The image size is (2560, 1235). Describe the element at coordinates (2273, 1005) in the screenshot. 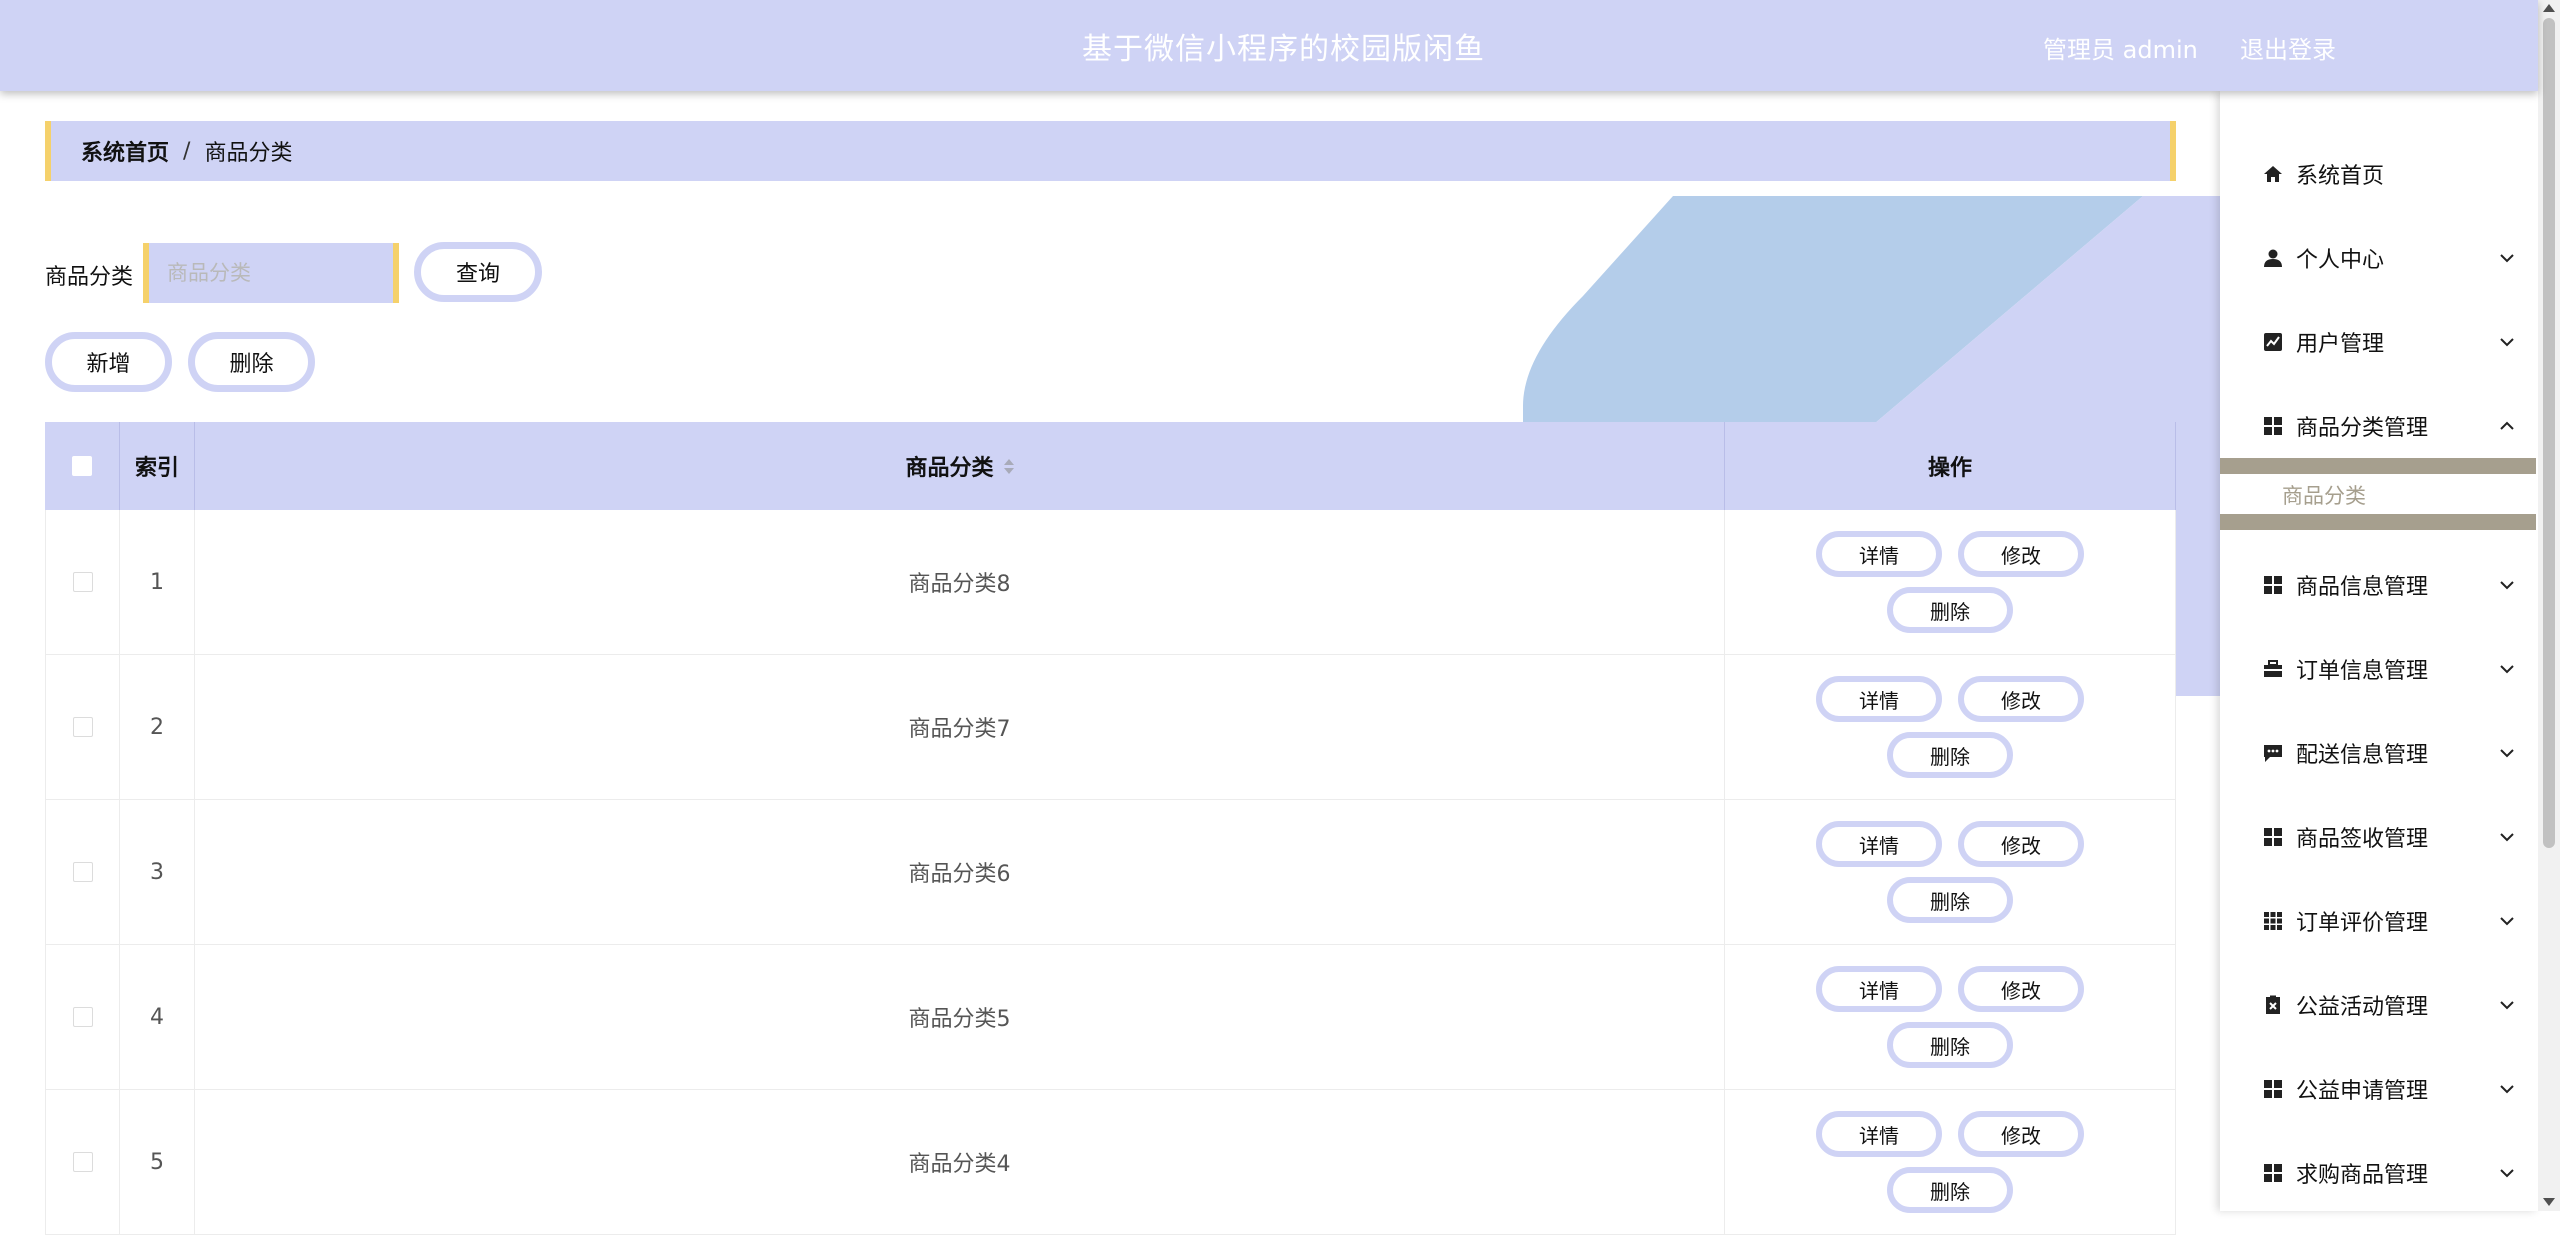

I see `clipboard-icon` at that location.